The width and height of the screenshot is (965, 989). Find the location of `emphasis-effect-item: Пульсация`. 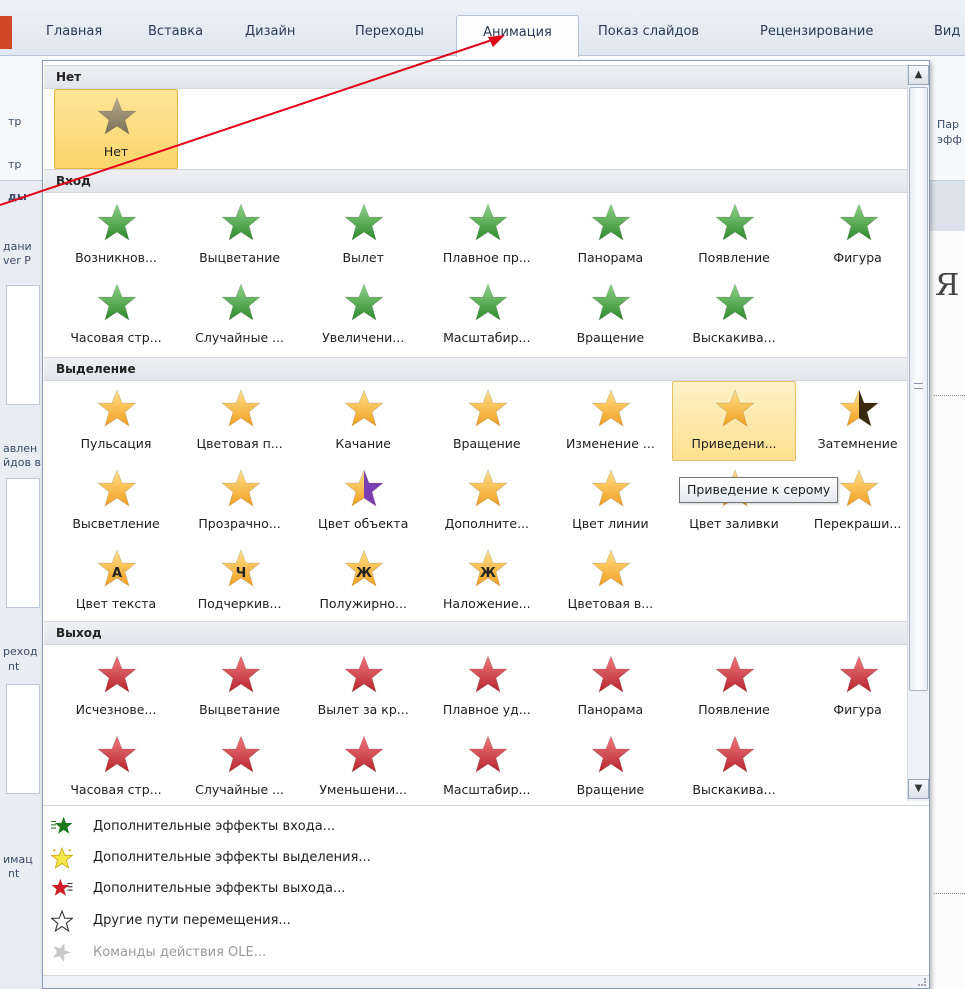

emphasis-effect-item: Пульсация is located at coordinates (116, 421).